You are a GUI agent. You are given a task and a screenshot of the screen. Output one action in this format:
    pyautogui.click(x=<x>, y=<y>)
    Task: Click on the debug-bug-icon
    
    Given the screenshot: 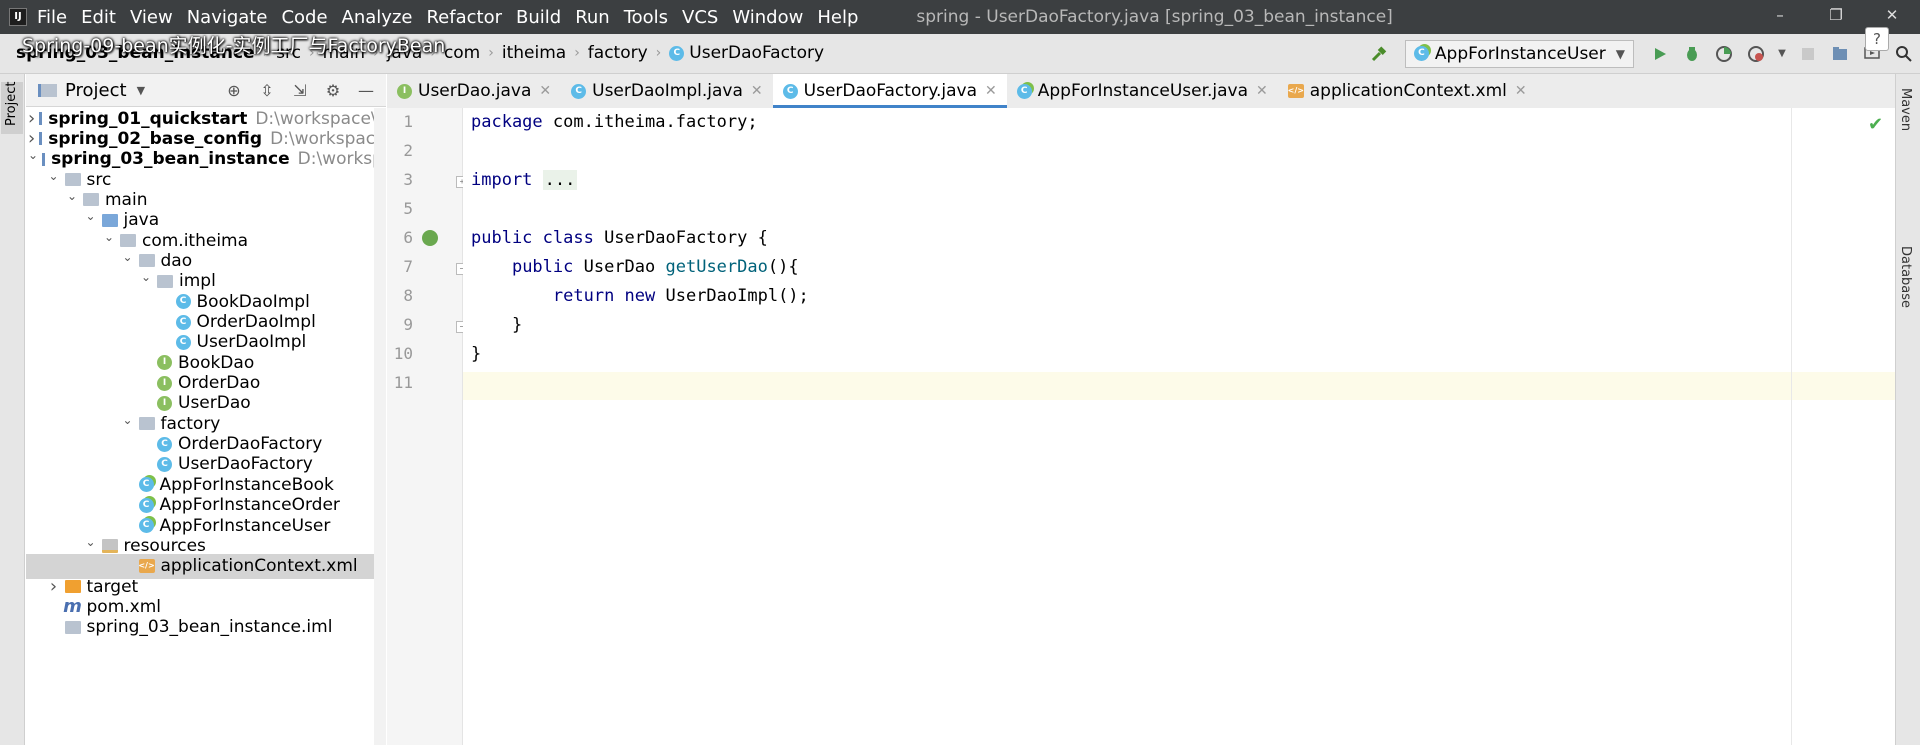 What is the action you would take?
    pyautogui.click(x=1692, y=54)
    